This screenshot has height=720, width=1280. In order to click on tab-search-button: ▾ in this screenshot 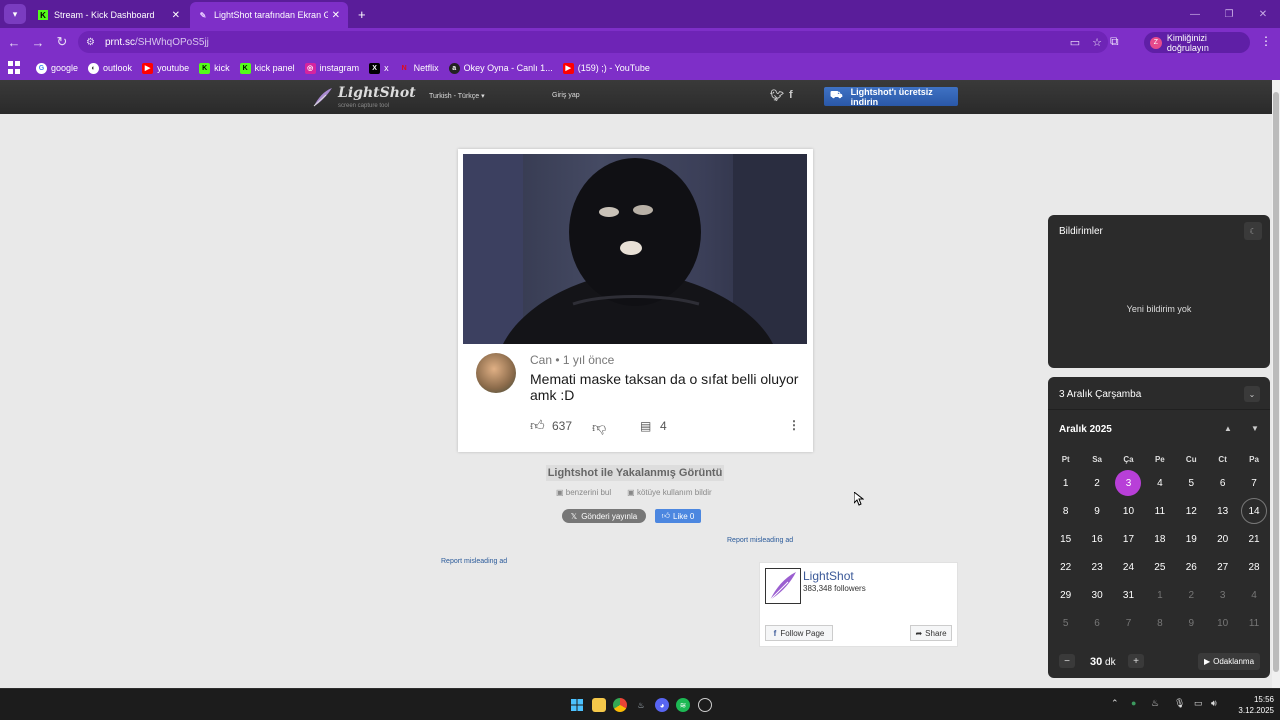, I will do `click(15, 14)`.